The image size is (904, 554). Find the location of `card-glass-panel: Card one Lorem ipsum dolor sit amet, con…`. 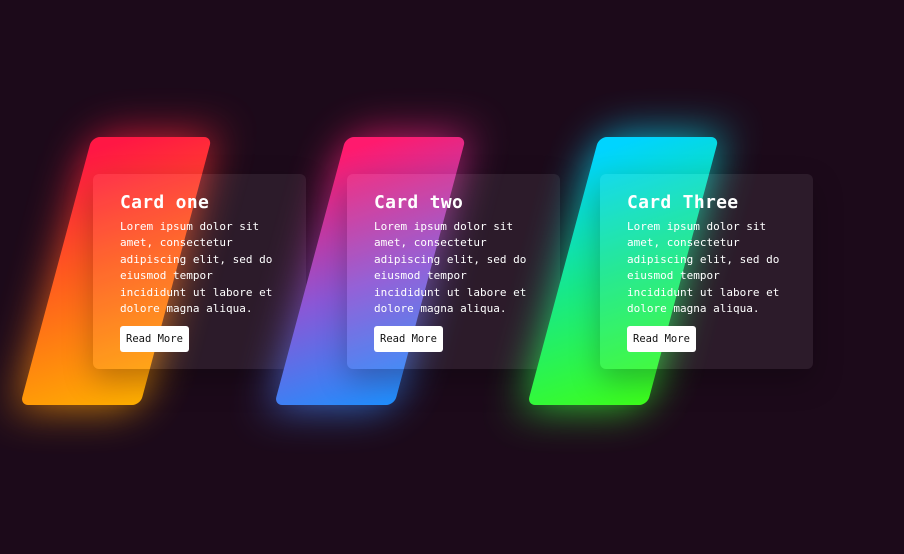

card-glass-panel: Card one Lorem ipsum dolor sit amet, con… is located at coordinates (199, 271).